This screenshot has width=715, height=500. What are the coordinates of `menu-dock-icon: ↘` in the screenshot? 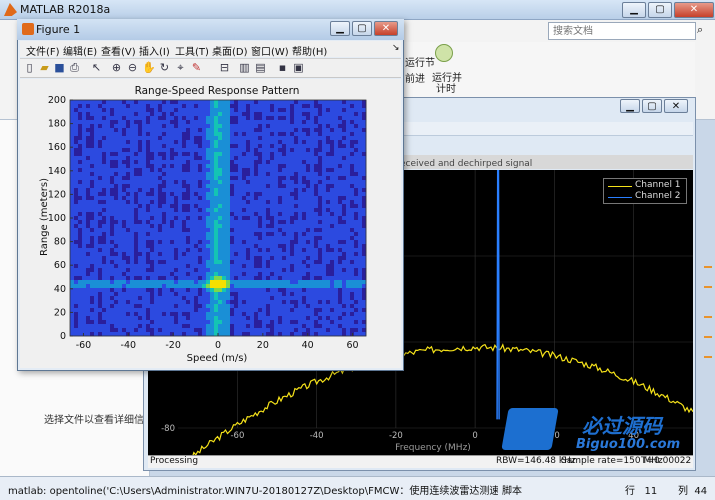 It's located at (396, 48).